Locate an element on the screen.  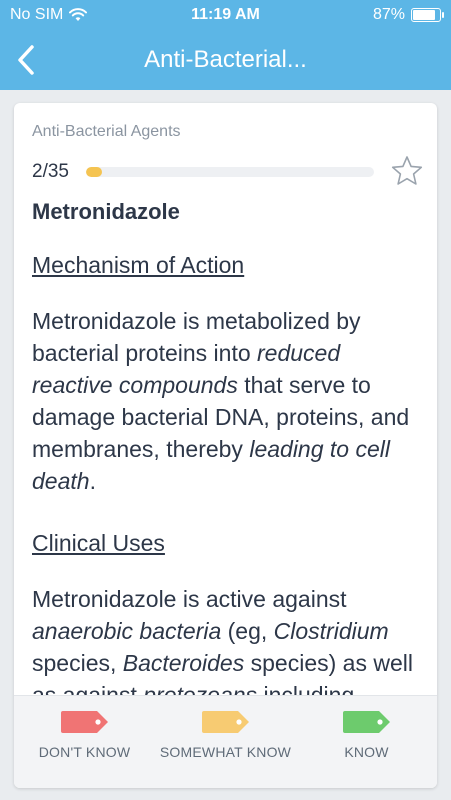
emphasis-run: Bacteroides is located at coordinates (183, 663).